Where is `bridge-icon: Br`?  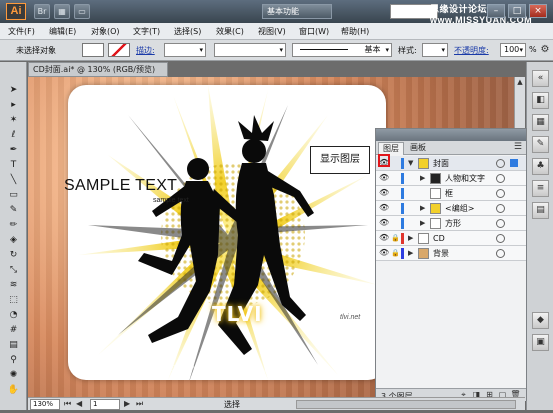 bridge-icon: Br is located at coordinates (42, 11).